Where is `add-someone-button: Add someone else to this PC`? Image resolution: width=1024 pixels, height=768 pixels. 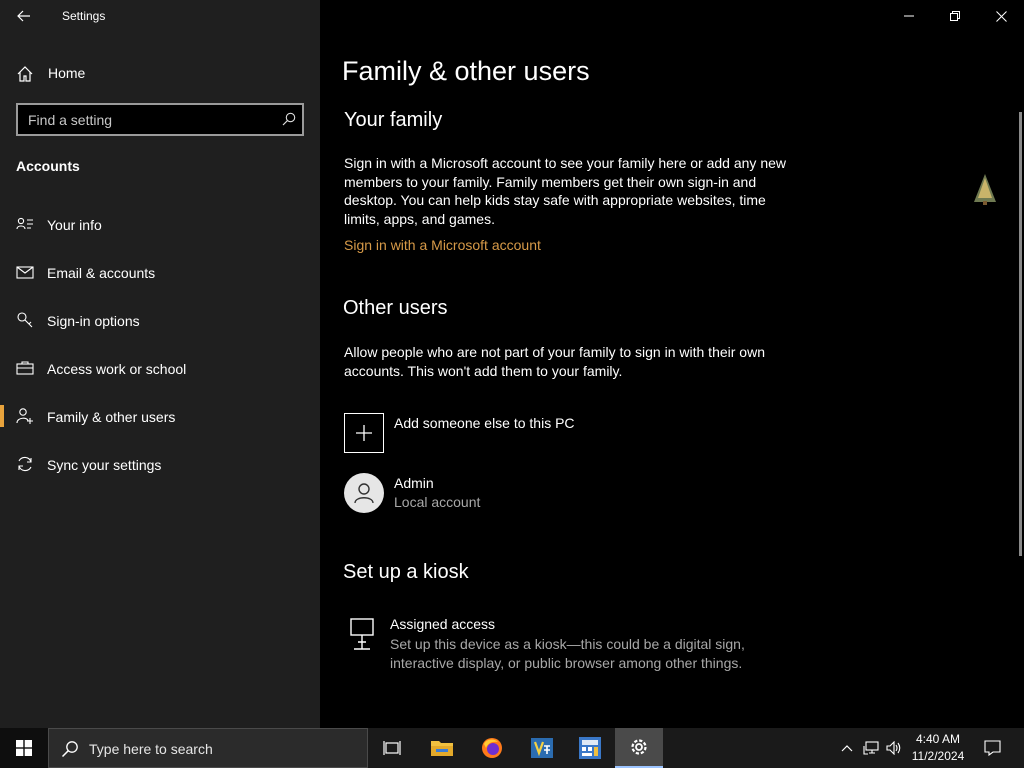
add-someone-button: Add someone else to this PC is located at coordinates (554, 433).